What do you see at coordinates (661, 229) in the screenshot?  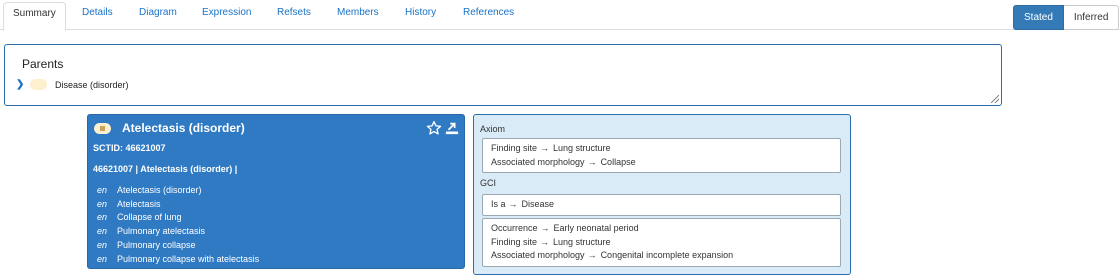 I see `relationship-row: Occurrence → Early neonatal period` at bounding box center [661, 229].